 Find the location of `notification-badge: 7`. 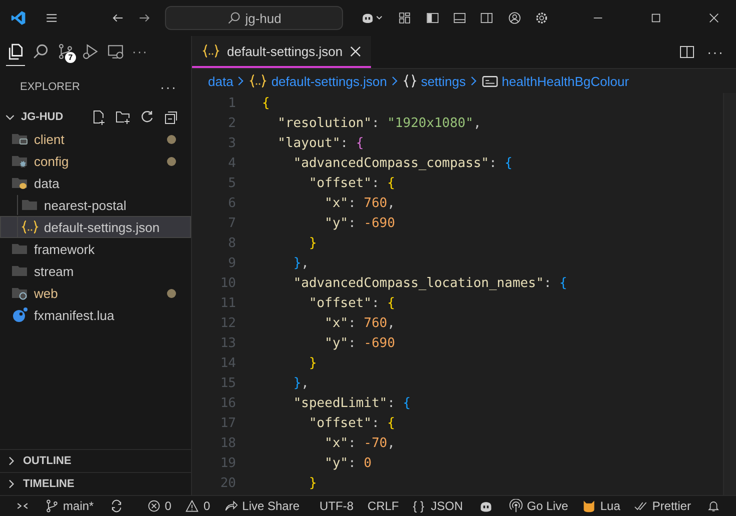

notification-badge: 7 is located at coordinates (70, 57).